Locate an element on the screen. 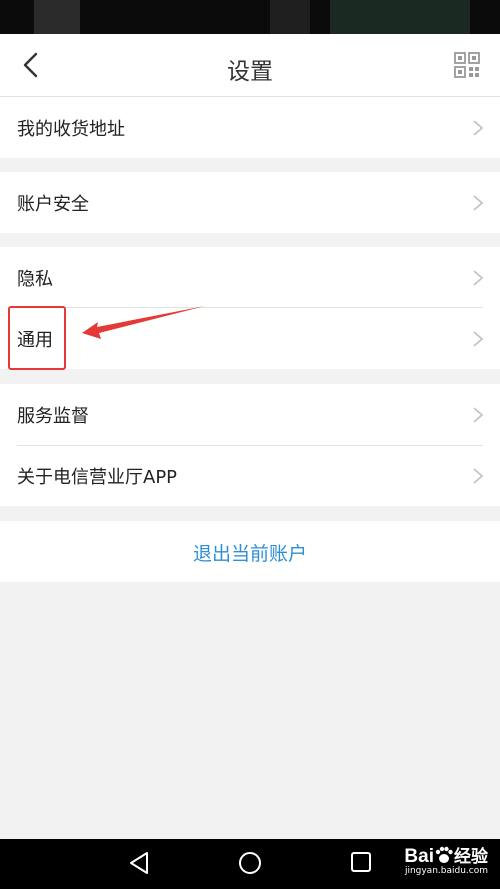  settings-group-security: 账户安全 is located at coordinates (250, 202).